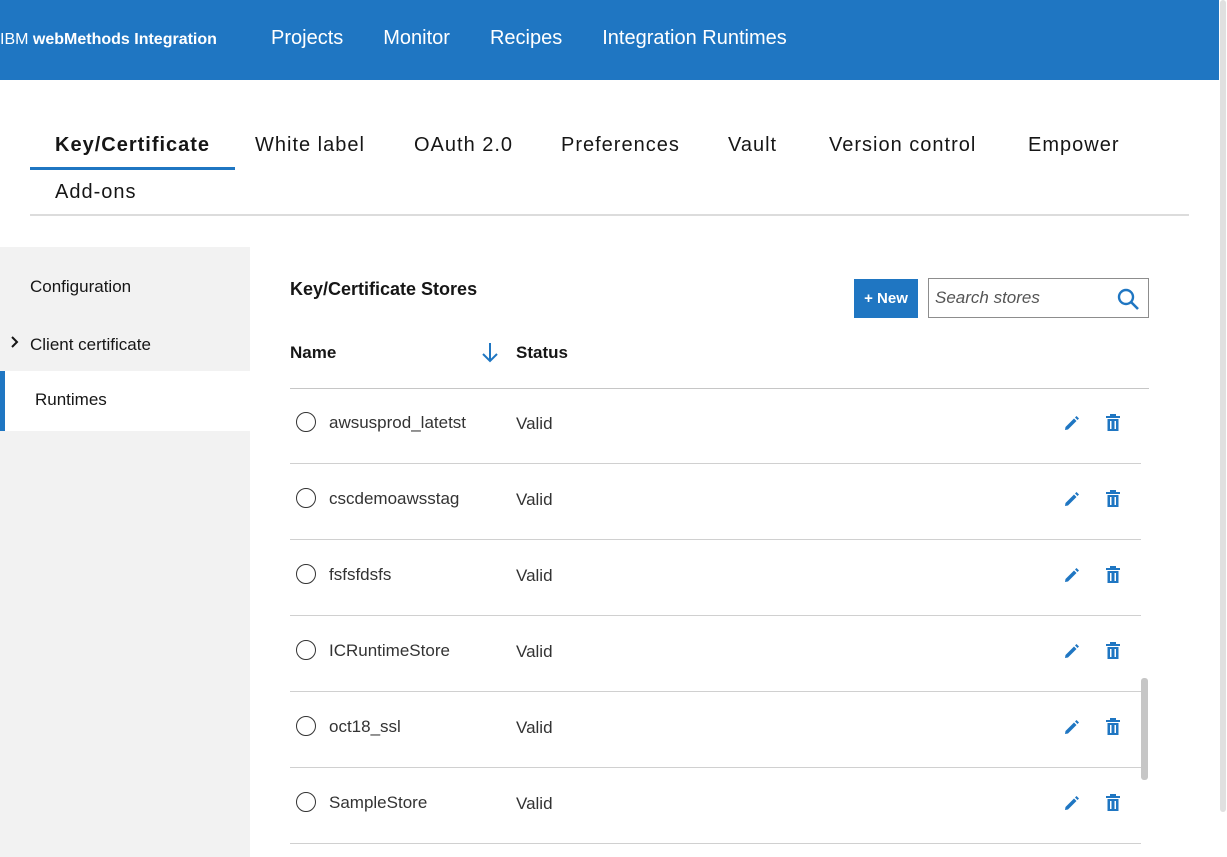  Describe the element at coordinates (125, 401) in the screenshot. I see `sidebar-item-runtimes: Runtimes` at that location.